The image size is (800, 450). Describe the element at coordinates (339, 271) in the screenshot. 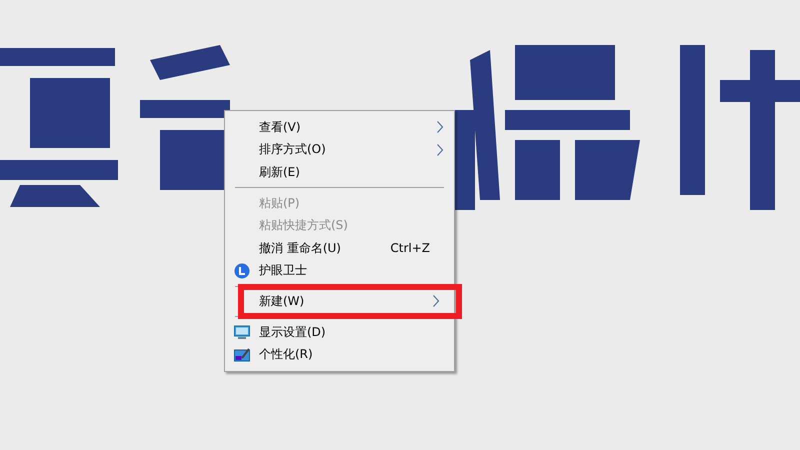

I see `menu-item: 护眼卫士` at that location.